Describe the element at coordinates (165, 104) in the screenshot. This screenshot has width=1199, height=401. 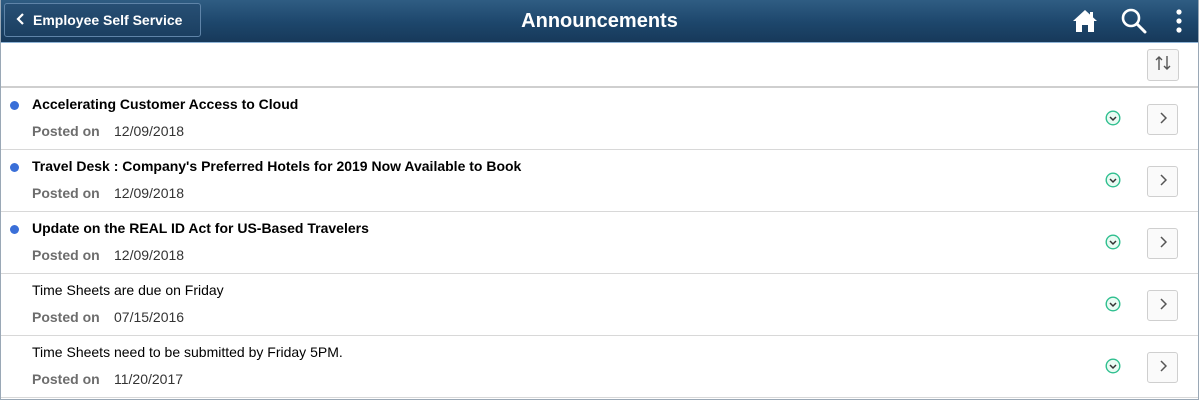
I see `announcement-title: Accelerating Customer Access to Cloud` at that location.